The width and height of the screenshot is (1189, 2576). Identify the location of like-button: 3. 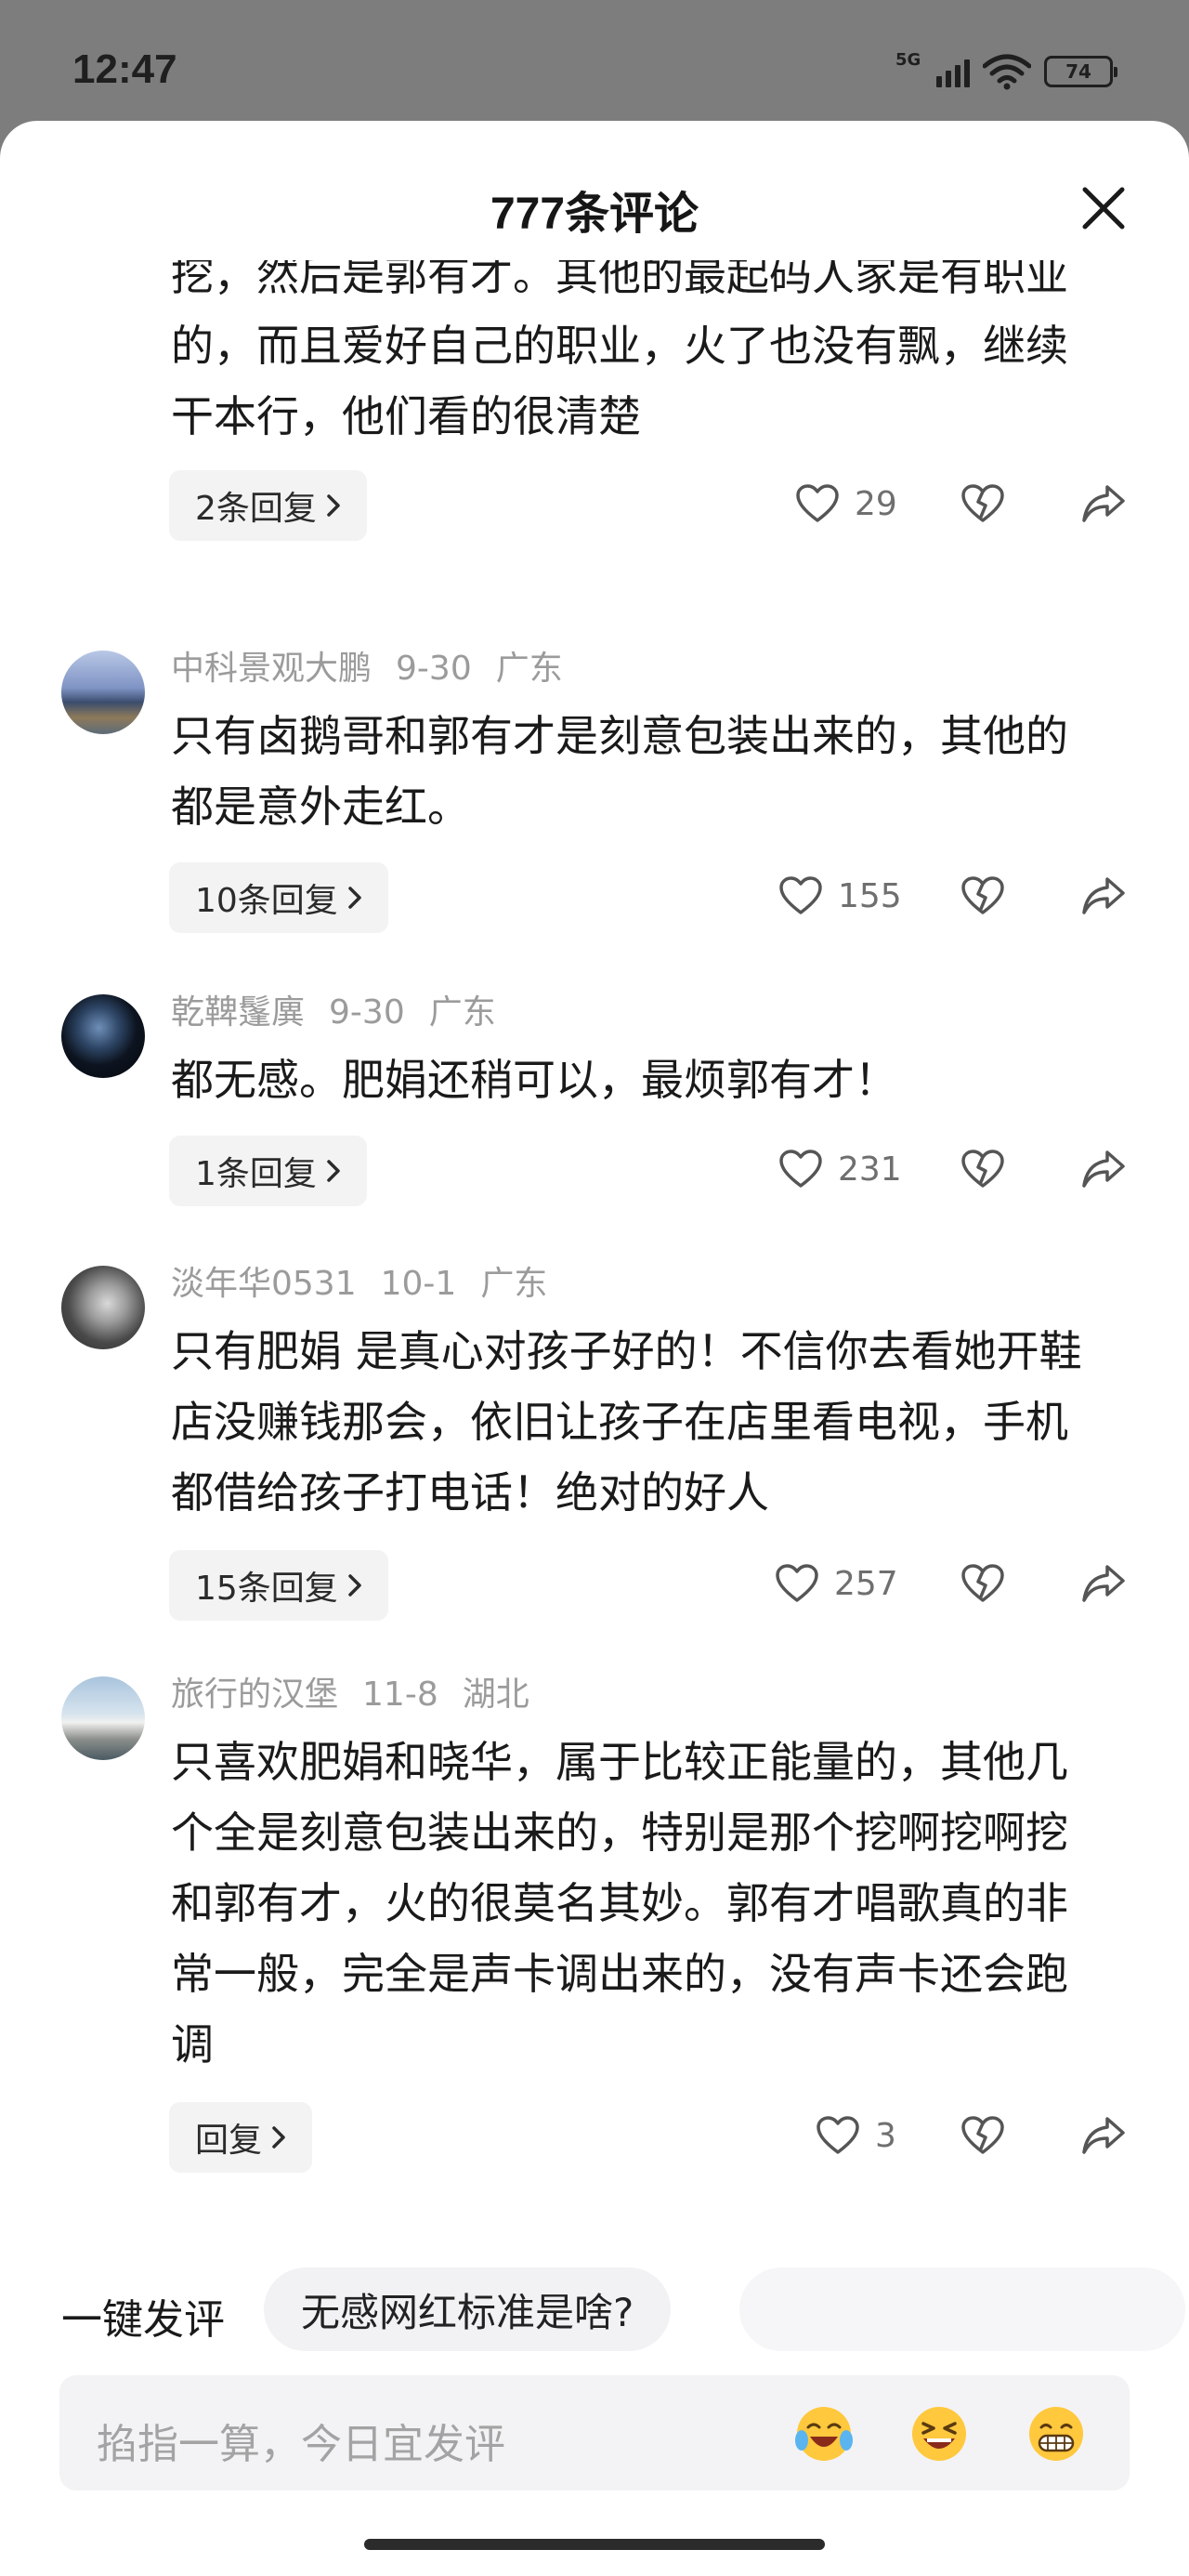
(900, 2135).